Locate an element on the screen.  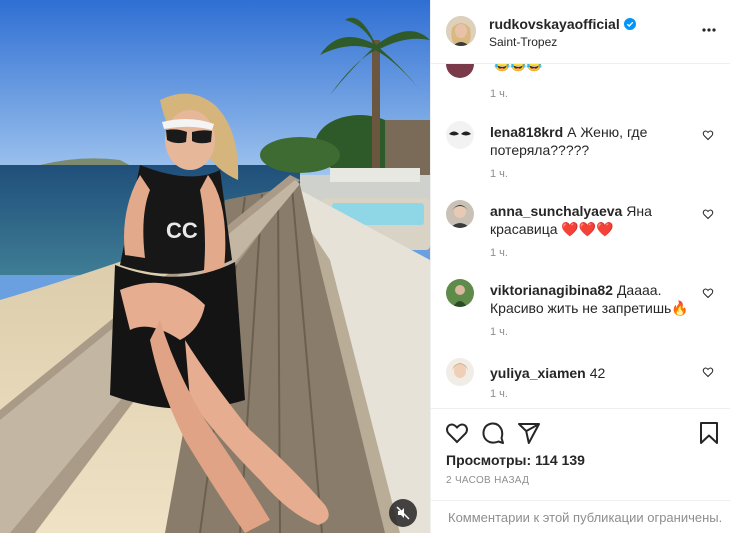
comment-body: 42 is located at coordinates (597, 373).